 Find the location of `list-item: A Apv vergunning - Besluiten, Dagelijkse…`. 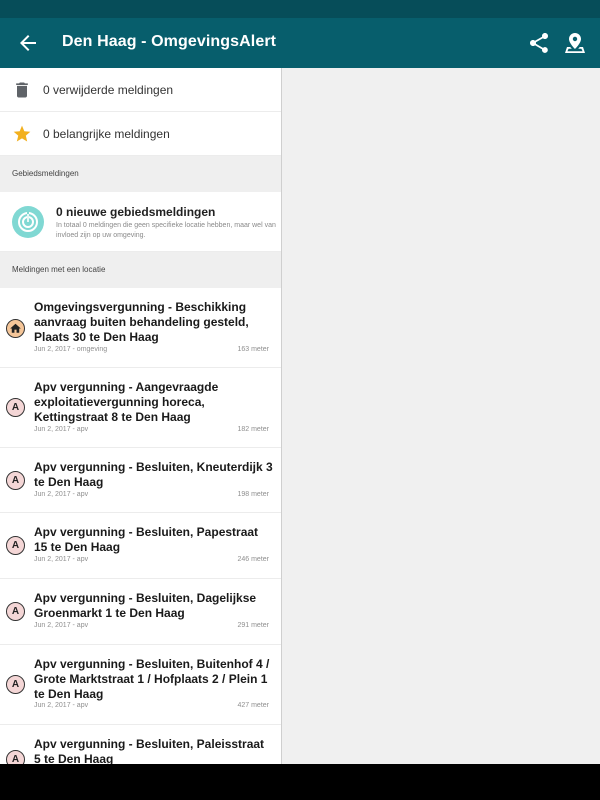

list-item: A Apv vergunning - Besluiten, Dagelijkse… is located at coordinates (140, 612).